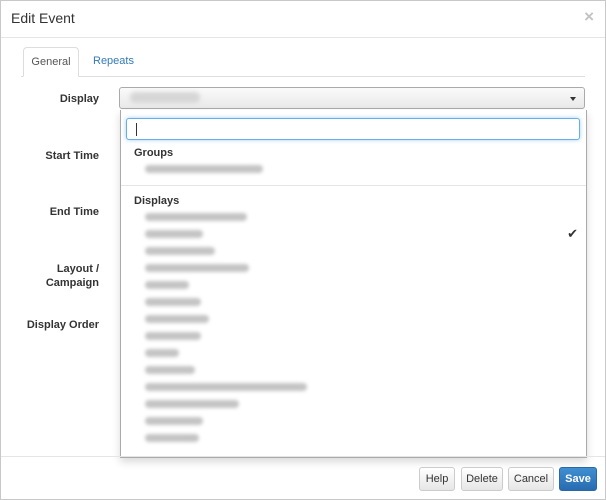  What do you see at coordinates (79, 99) in the screenshot?
I see `display-label: Display` at bounding box center [79, 99].